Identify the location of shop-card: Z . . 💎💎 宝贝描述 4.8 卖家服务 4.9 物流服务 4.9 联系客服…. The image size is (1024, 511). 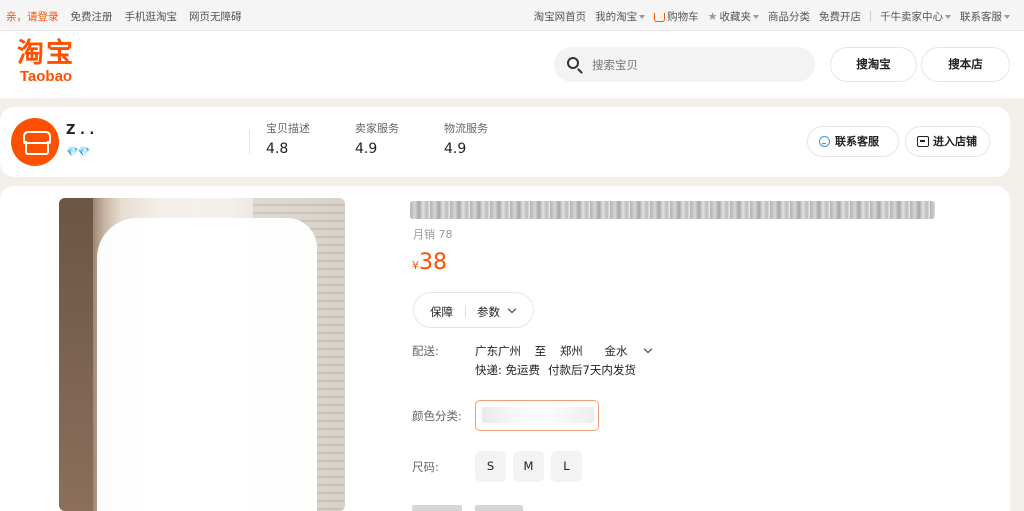
(505, 142).